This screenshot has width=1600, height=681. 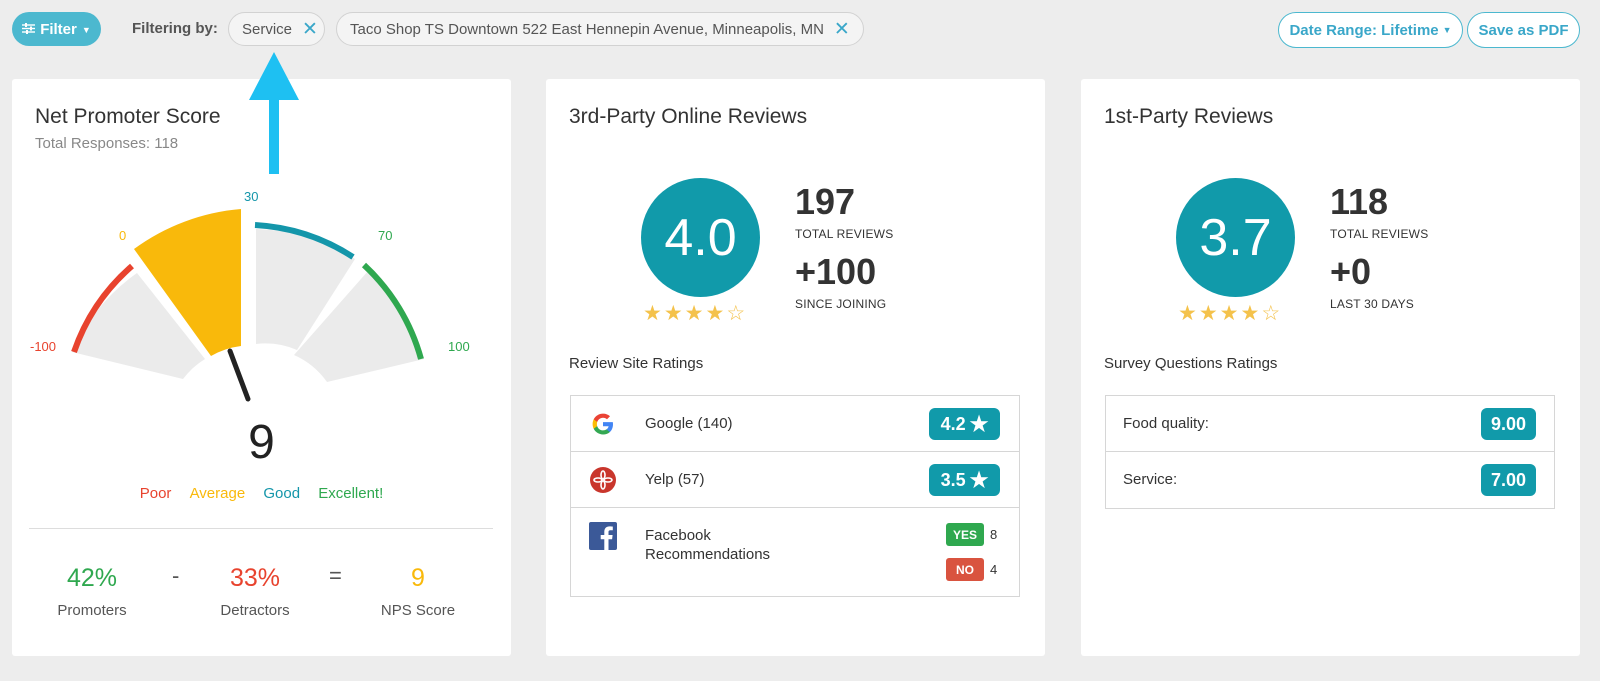 I want to click on date-range-dropdown: Date Range: Lifetime ▼, so click(x=1370, y=30).